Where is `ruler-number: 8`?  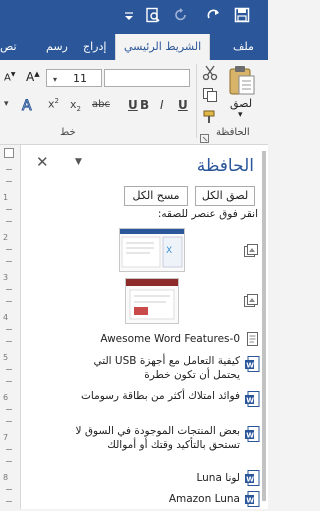
ruler-number: 8 is located at coordinates (6, 477).